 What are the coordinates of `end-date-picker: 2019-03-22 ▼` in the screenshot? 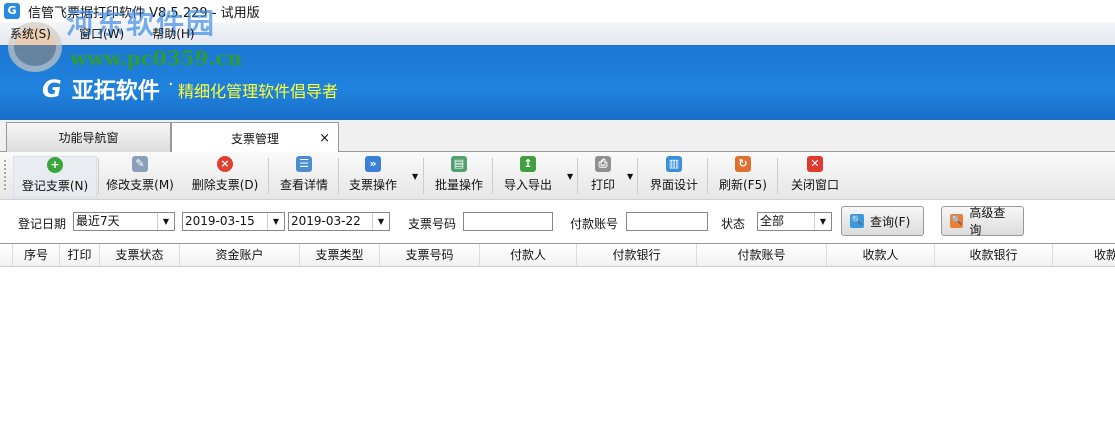 It's located at (339, 221).